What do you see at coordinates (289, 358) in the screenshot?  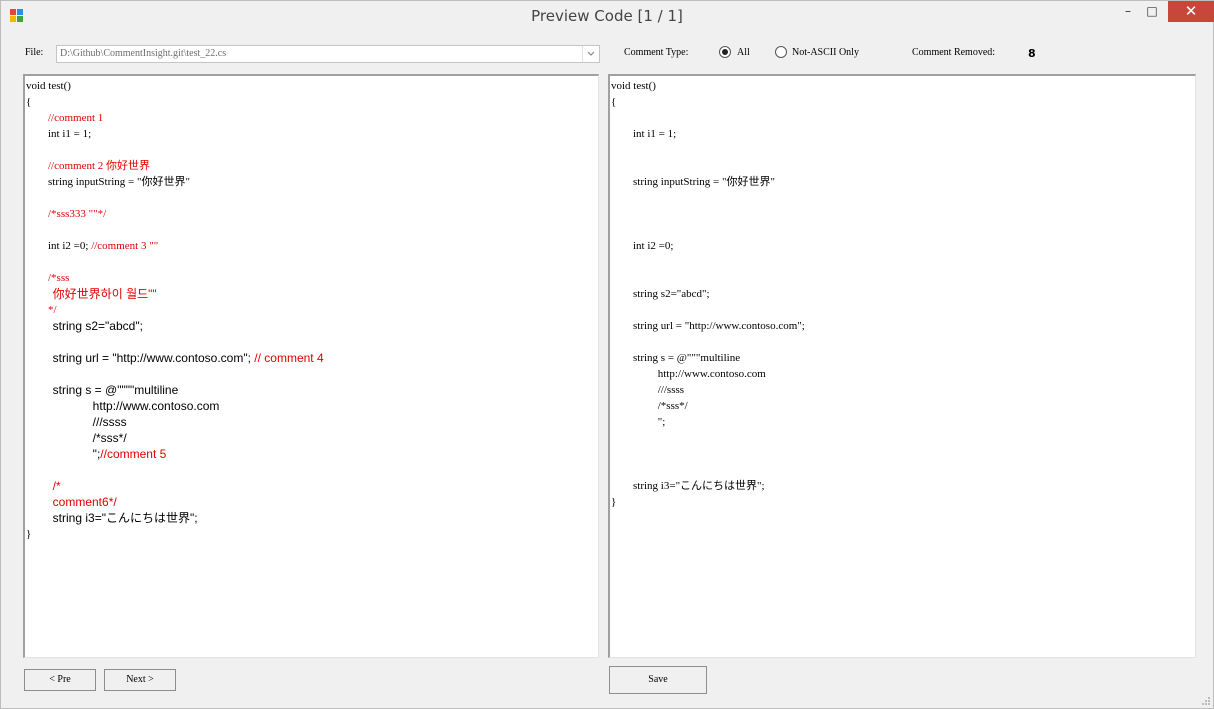 I see `code-comment: // comment 4` at bounding box center [289, 358].